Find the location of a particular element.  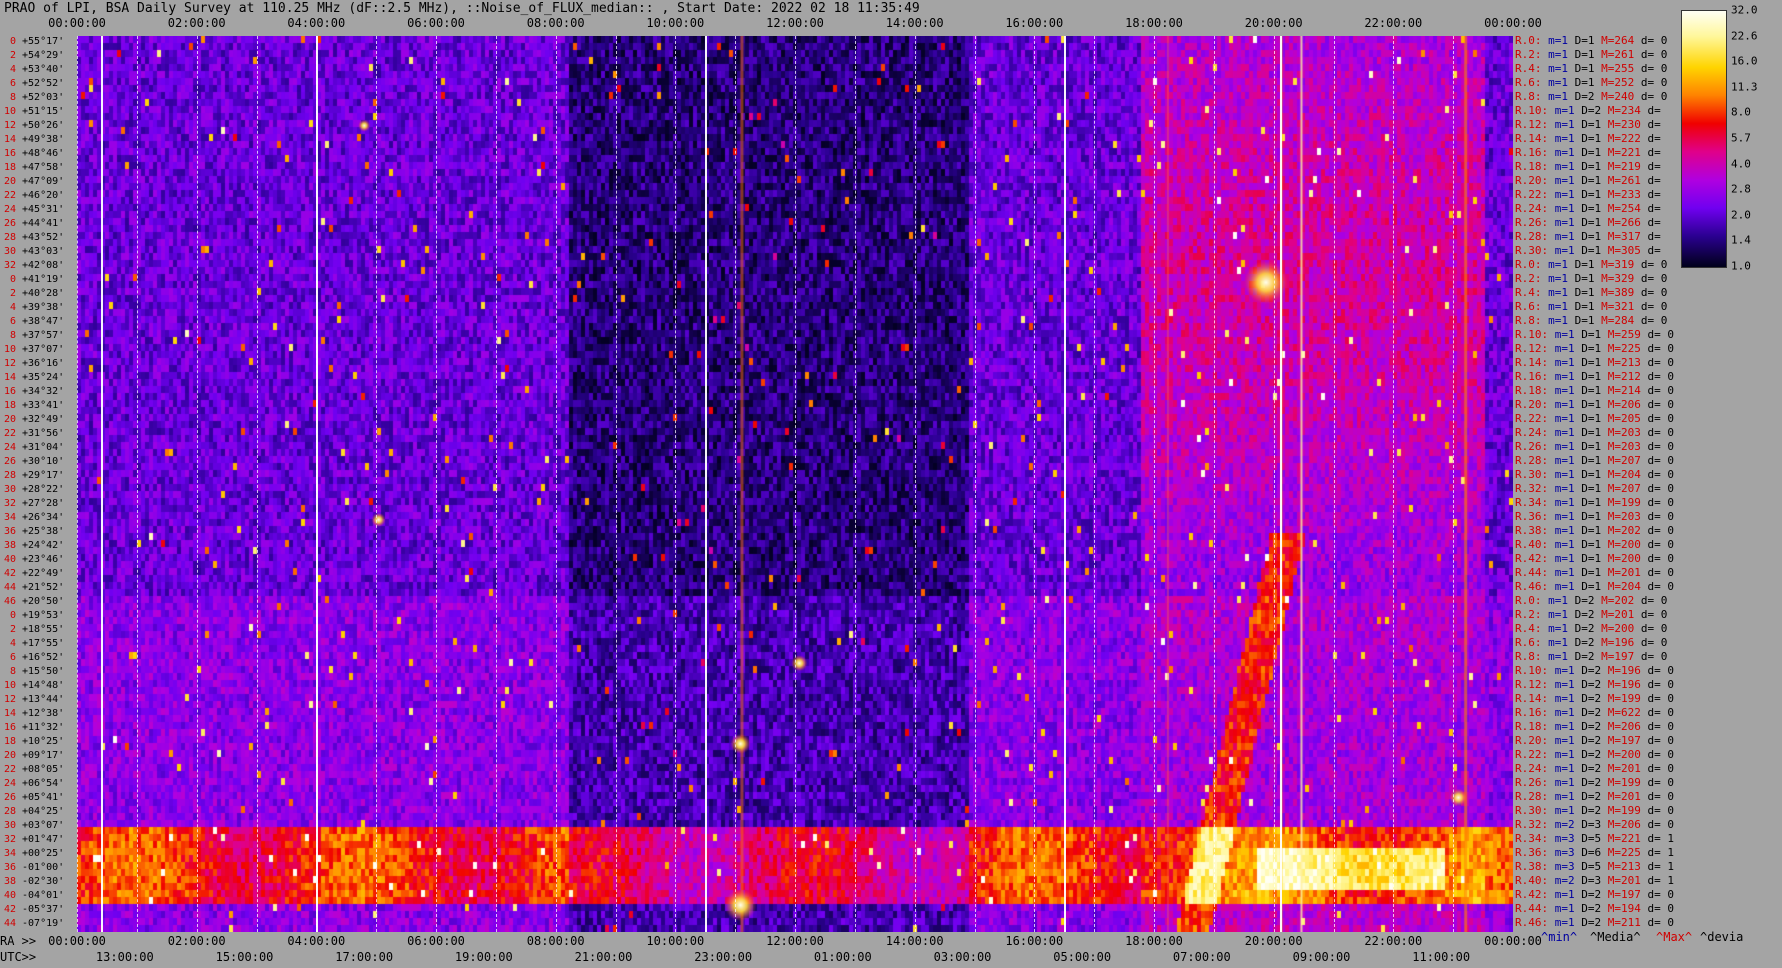

beam-stat-r: R.4: is located at coordinates (1528, 292).